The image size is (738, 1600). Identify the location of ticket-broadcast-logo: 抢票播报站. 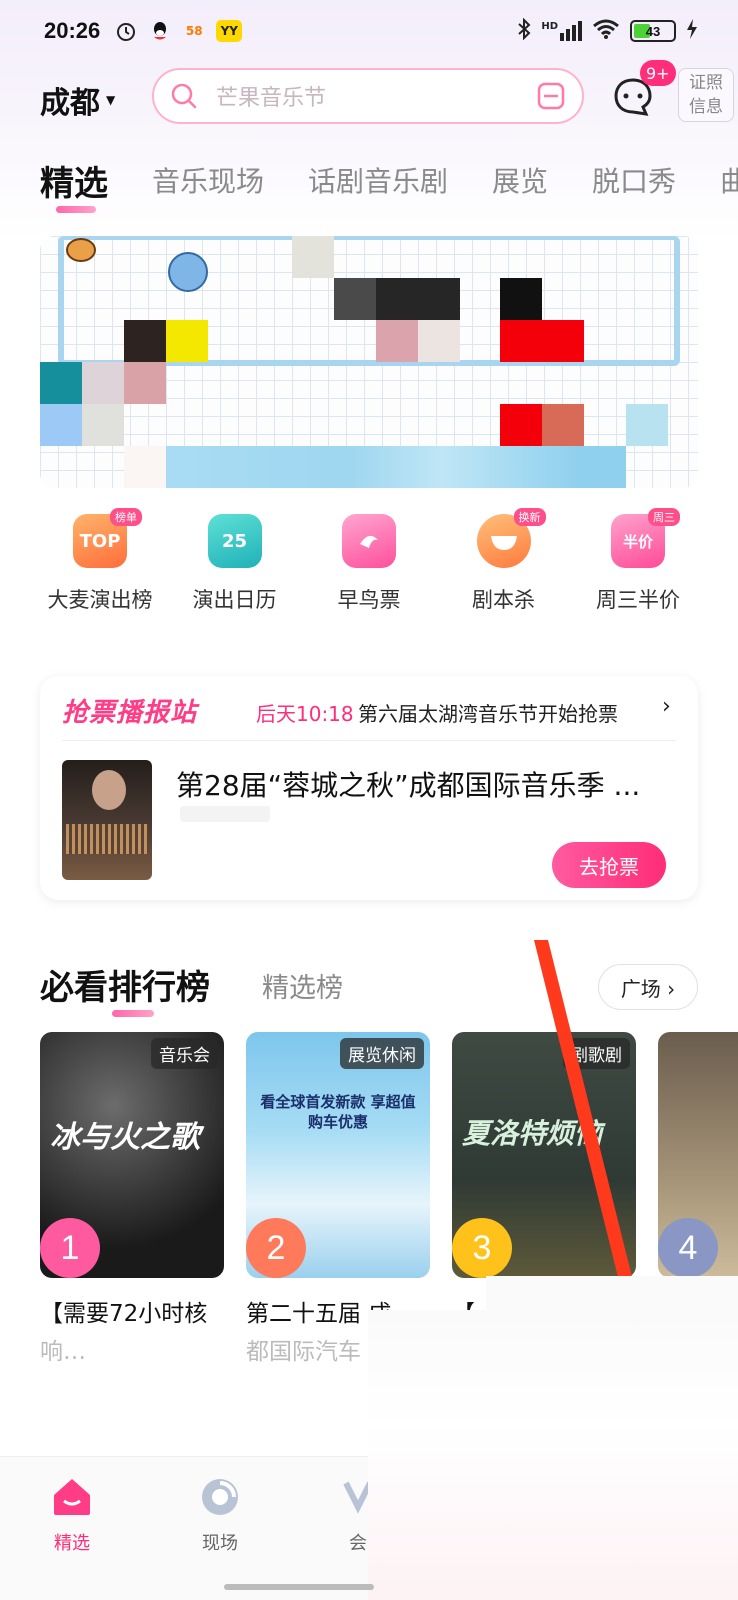
(130, 713).